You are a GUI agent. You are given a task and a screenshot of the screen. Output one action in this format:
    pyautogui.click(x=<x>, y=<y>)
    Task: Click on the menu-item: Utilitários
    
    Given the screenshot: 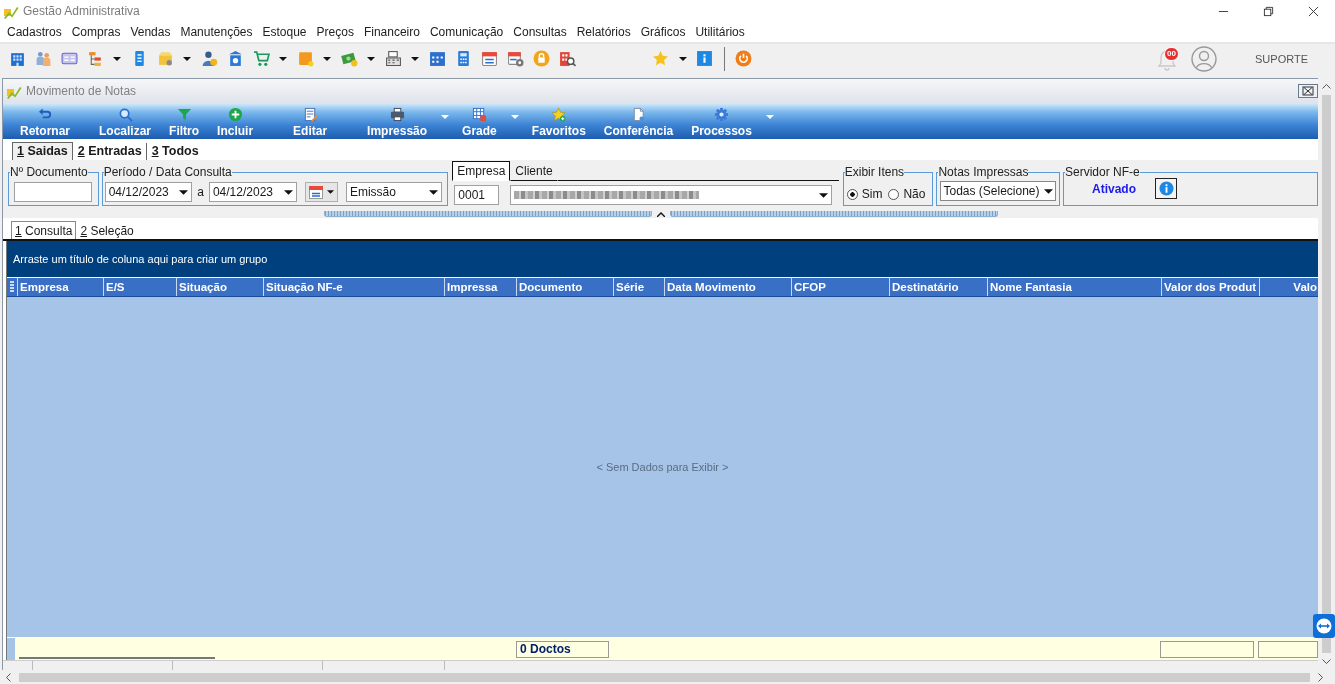 What is the action you would take?
    pyautogui.click(x=720, y=32)
    